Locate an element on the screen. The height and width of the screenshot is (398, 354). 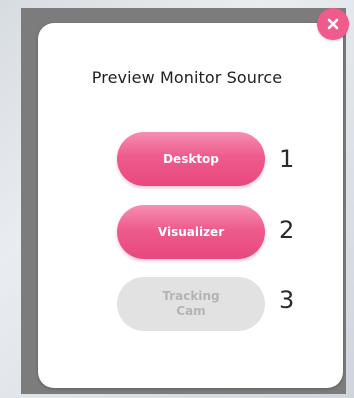
visualizer-source-button: Visualizer is located at coordinates (191, 232).